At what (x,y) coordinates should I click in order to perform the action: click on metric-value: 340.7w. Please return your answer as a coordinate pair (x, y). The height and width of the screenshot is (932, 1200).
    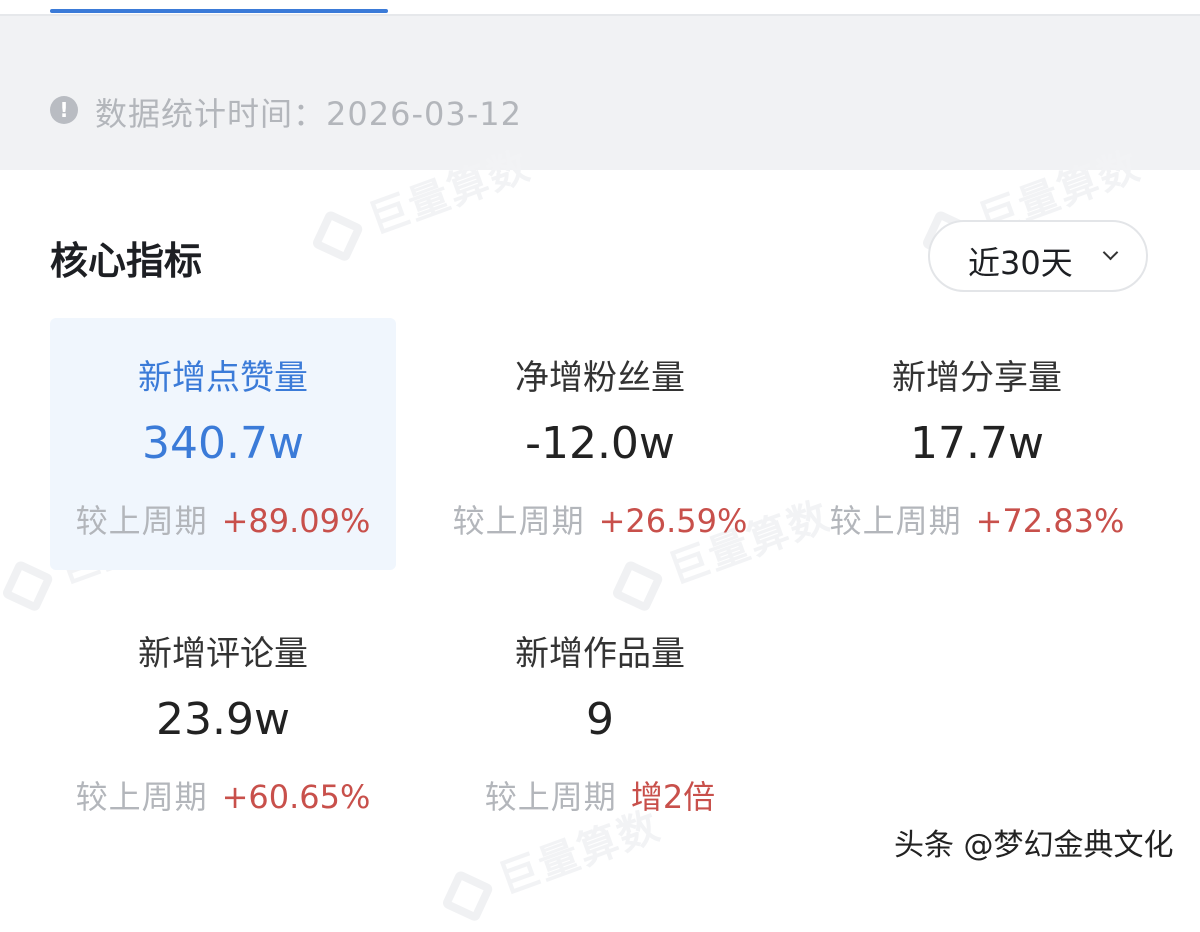
    Looking at the image, I should click on (223, 443).